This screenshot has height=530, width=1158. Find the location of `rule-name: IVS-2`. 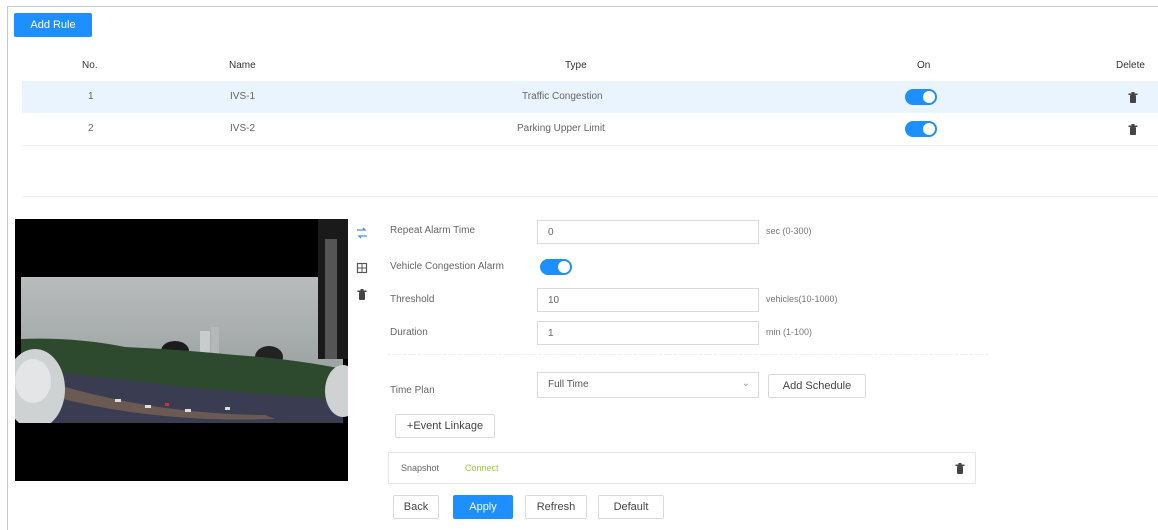

rule-name: IVS-2 is located at coordinates (243, 128).